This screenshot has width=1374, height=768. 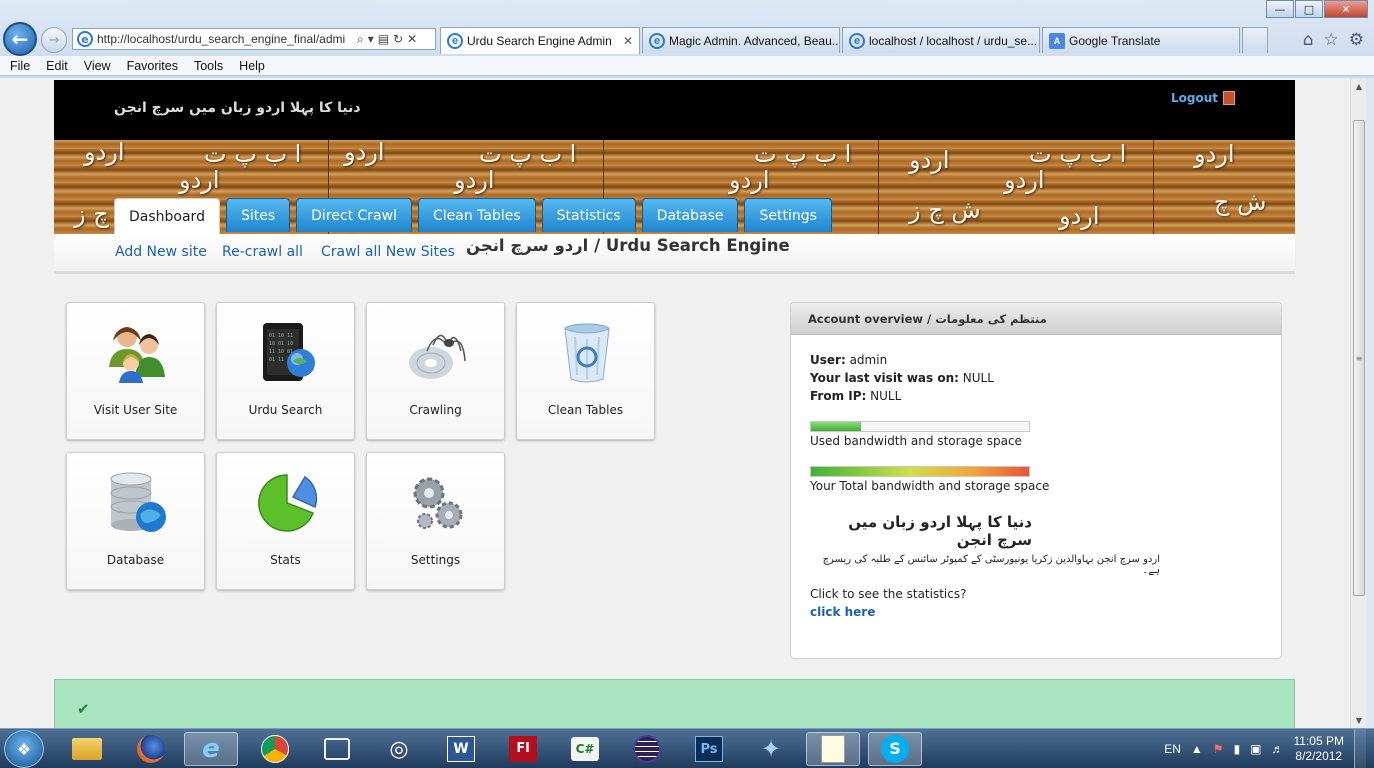 What do you see at coordinates (1280, 9) in the screenshot?
I see `minimize-button: —` at bounding box center [1280, 9].